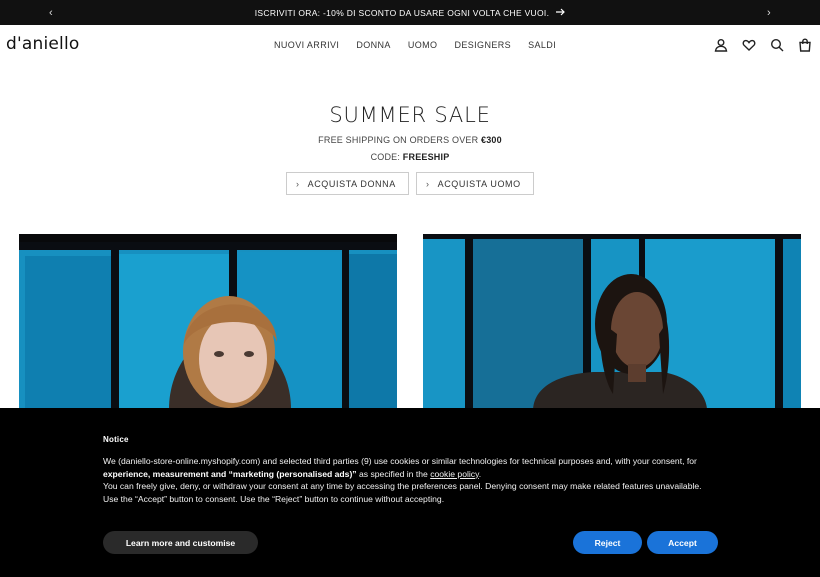 The height and width of the screenshot is (577, 820). I want to click on shipping-threshold: €300, so click(491, 140).